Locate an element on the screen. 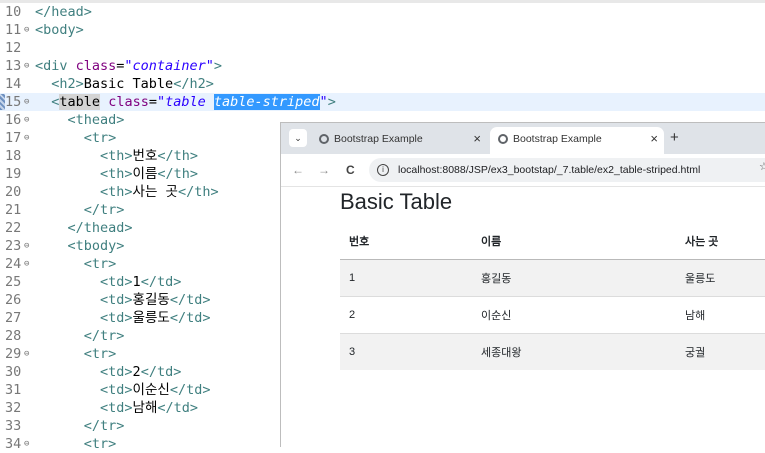 The height and width of the screenshot is (453, 765). tab-bootstrap-example-2: Bootstrap Example × is located at coordinates (577, 140).